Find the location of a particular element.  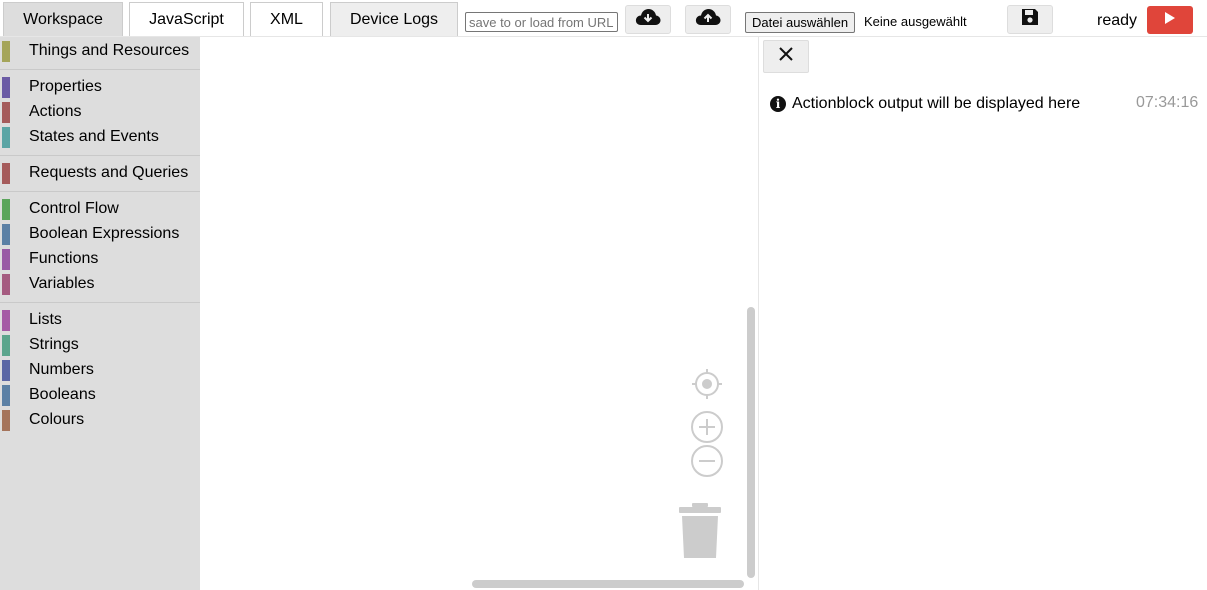

toolbox-category-states-and-events: States and Events is located at coordinates (100, 137).